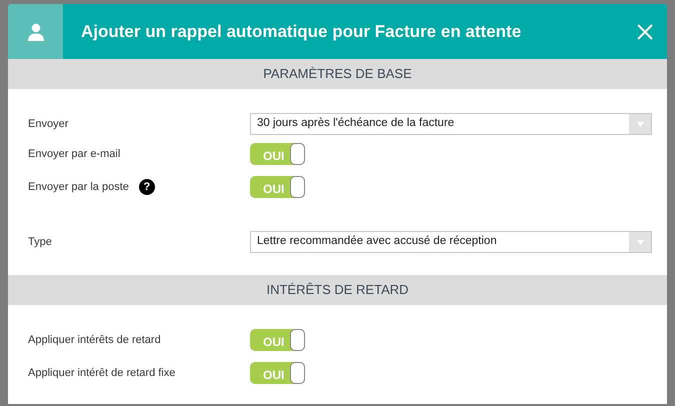 The width and height of the screenshot is (675, 406). I want to click on field-label: Envoyer, so click(48, 124).